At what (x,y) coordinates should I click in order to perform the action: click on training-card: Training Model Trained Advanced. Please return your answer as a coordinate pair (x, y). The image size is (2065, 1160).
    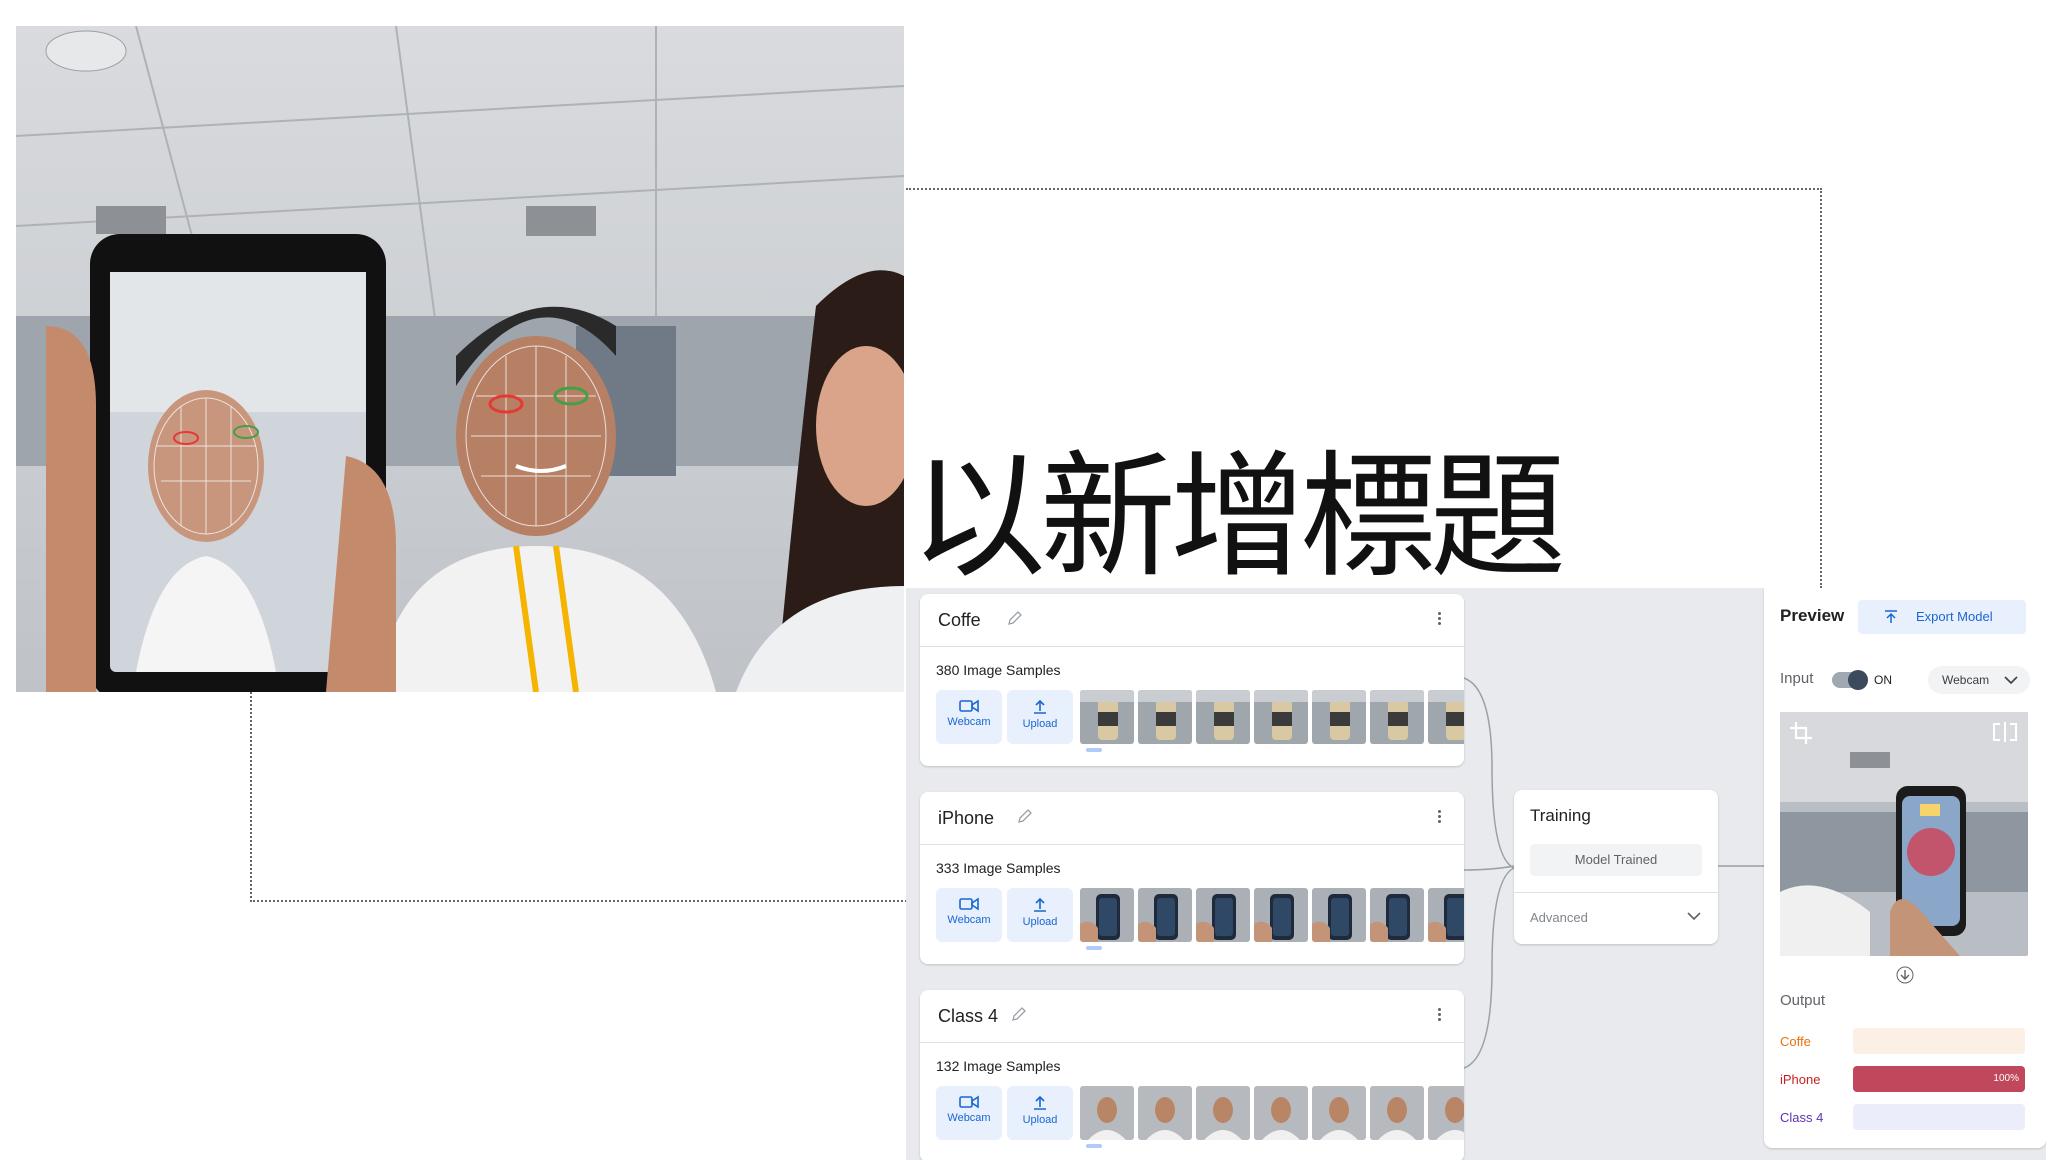
    Looking at the image, I should click on (1616, 867).